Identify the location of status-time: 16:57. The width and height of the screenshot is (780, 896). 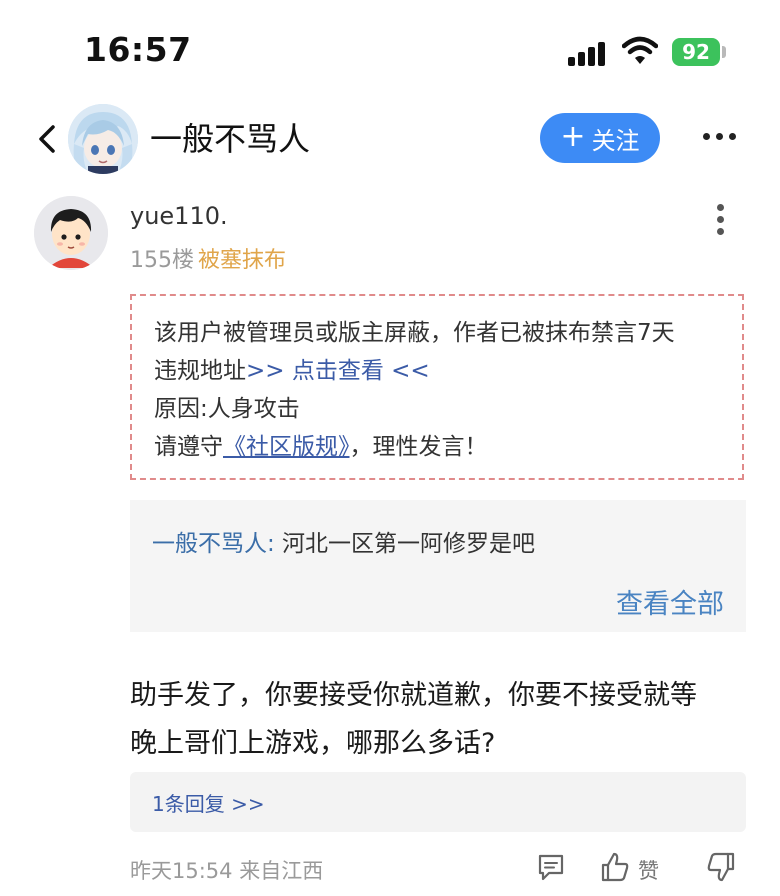
(138, 49).